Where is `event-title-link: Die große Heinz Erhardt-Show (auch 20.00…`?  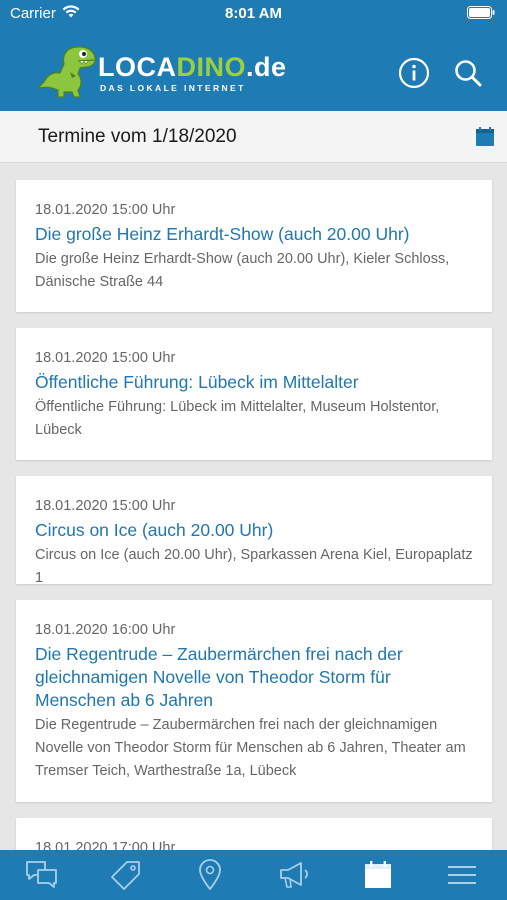 event-title-link: Die große Heinz Erhardt-Show (auch 20.00… is located at coordinates (254, 234).